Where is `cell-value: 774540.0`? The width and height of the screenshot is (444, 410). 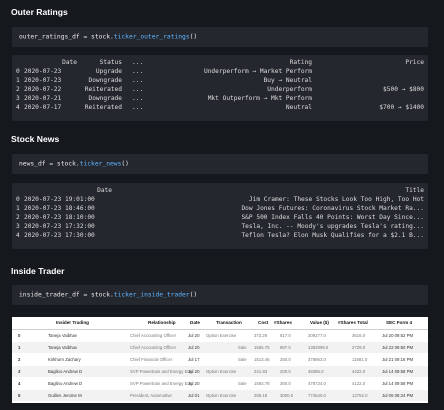 cell-value: 774540.0 is located at coordinates (317, 395).